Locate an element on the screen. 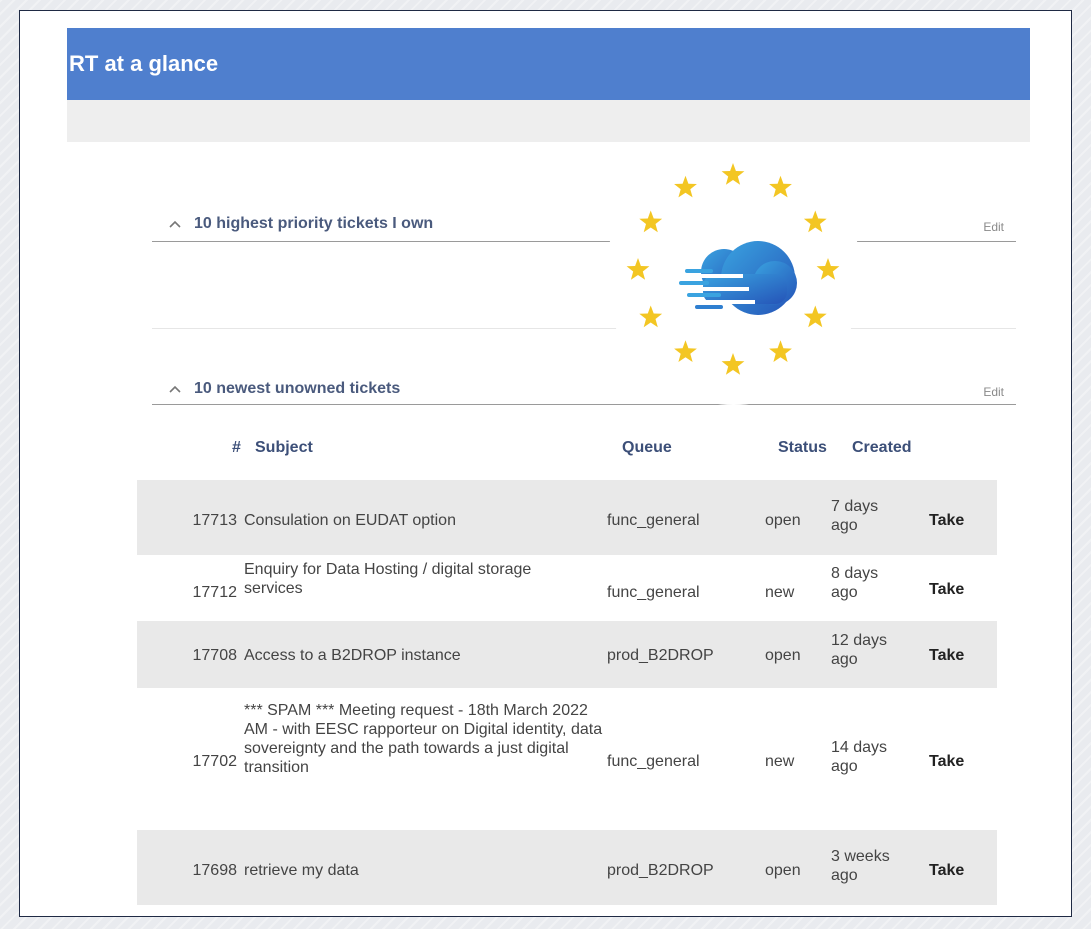 The height and width of the screenshot is (929, 1091). section-header-priority: 10 highest priority tickets I own Edit is located at coordinates (584, 229).